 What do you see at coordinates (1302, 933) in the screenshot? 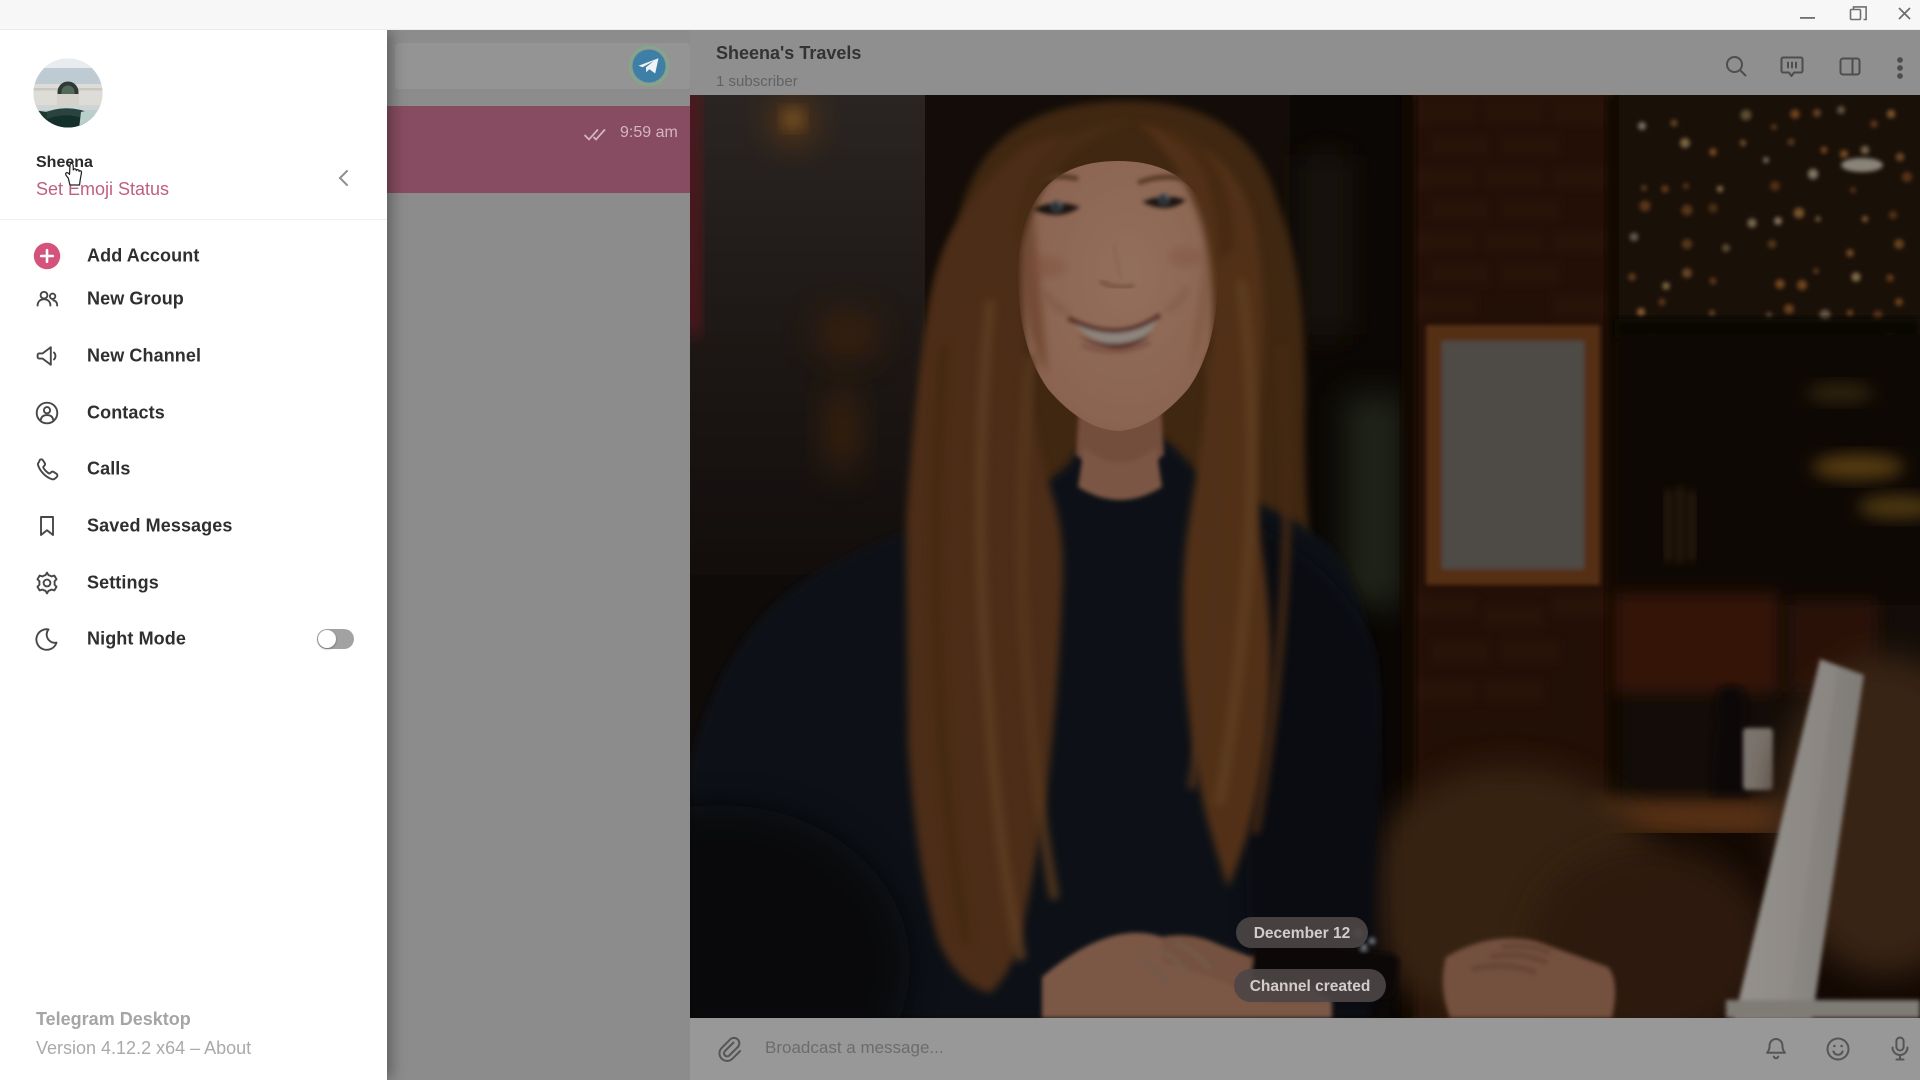
I see `svg-text: December 12` at bounding box center [1302, 933].